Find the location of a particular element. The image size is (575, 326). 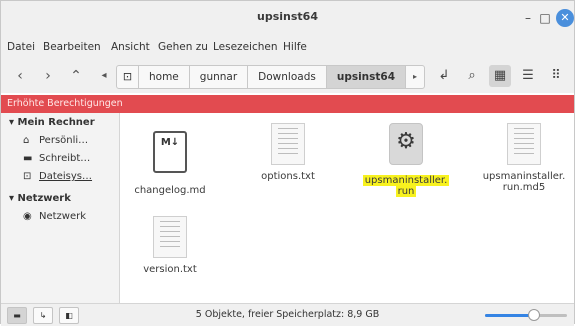

back-icon: ‹ is located at coordinates (20, 76).